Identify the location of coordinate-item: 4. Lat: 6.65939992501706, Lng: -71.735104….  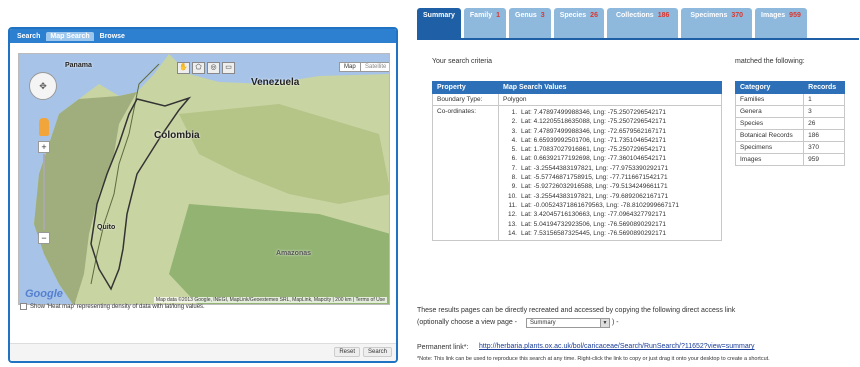
(610, 140).